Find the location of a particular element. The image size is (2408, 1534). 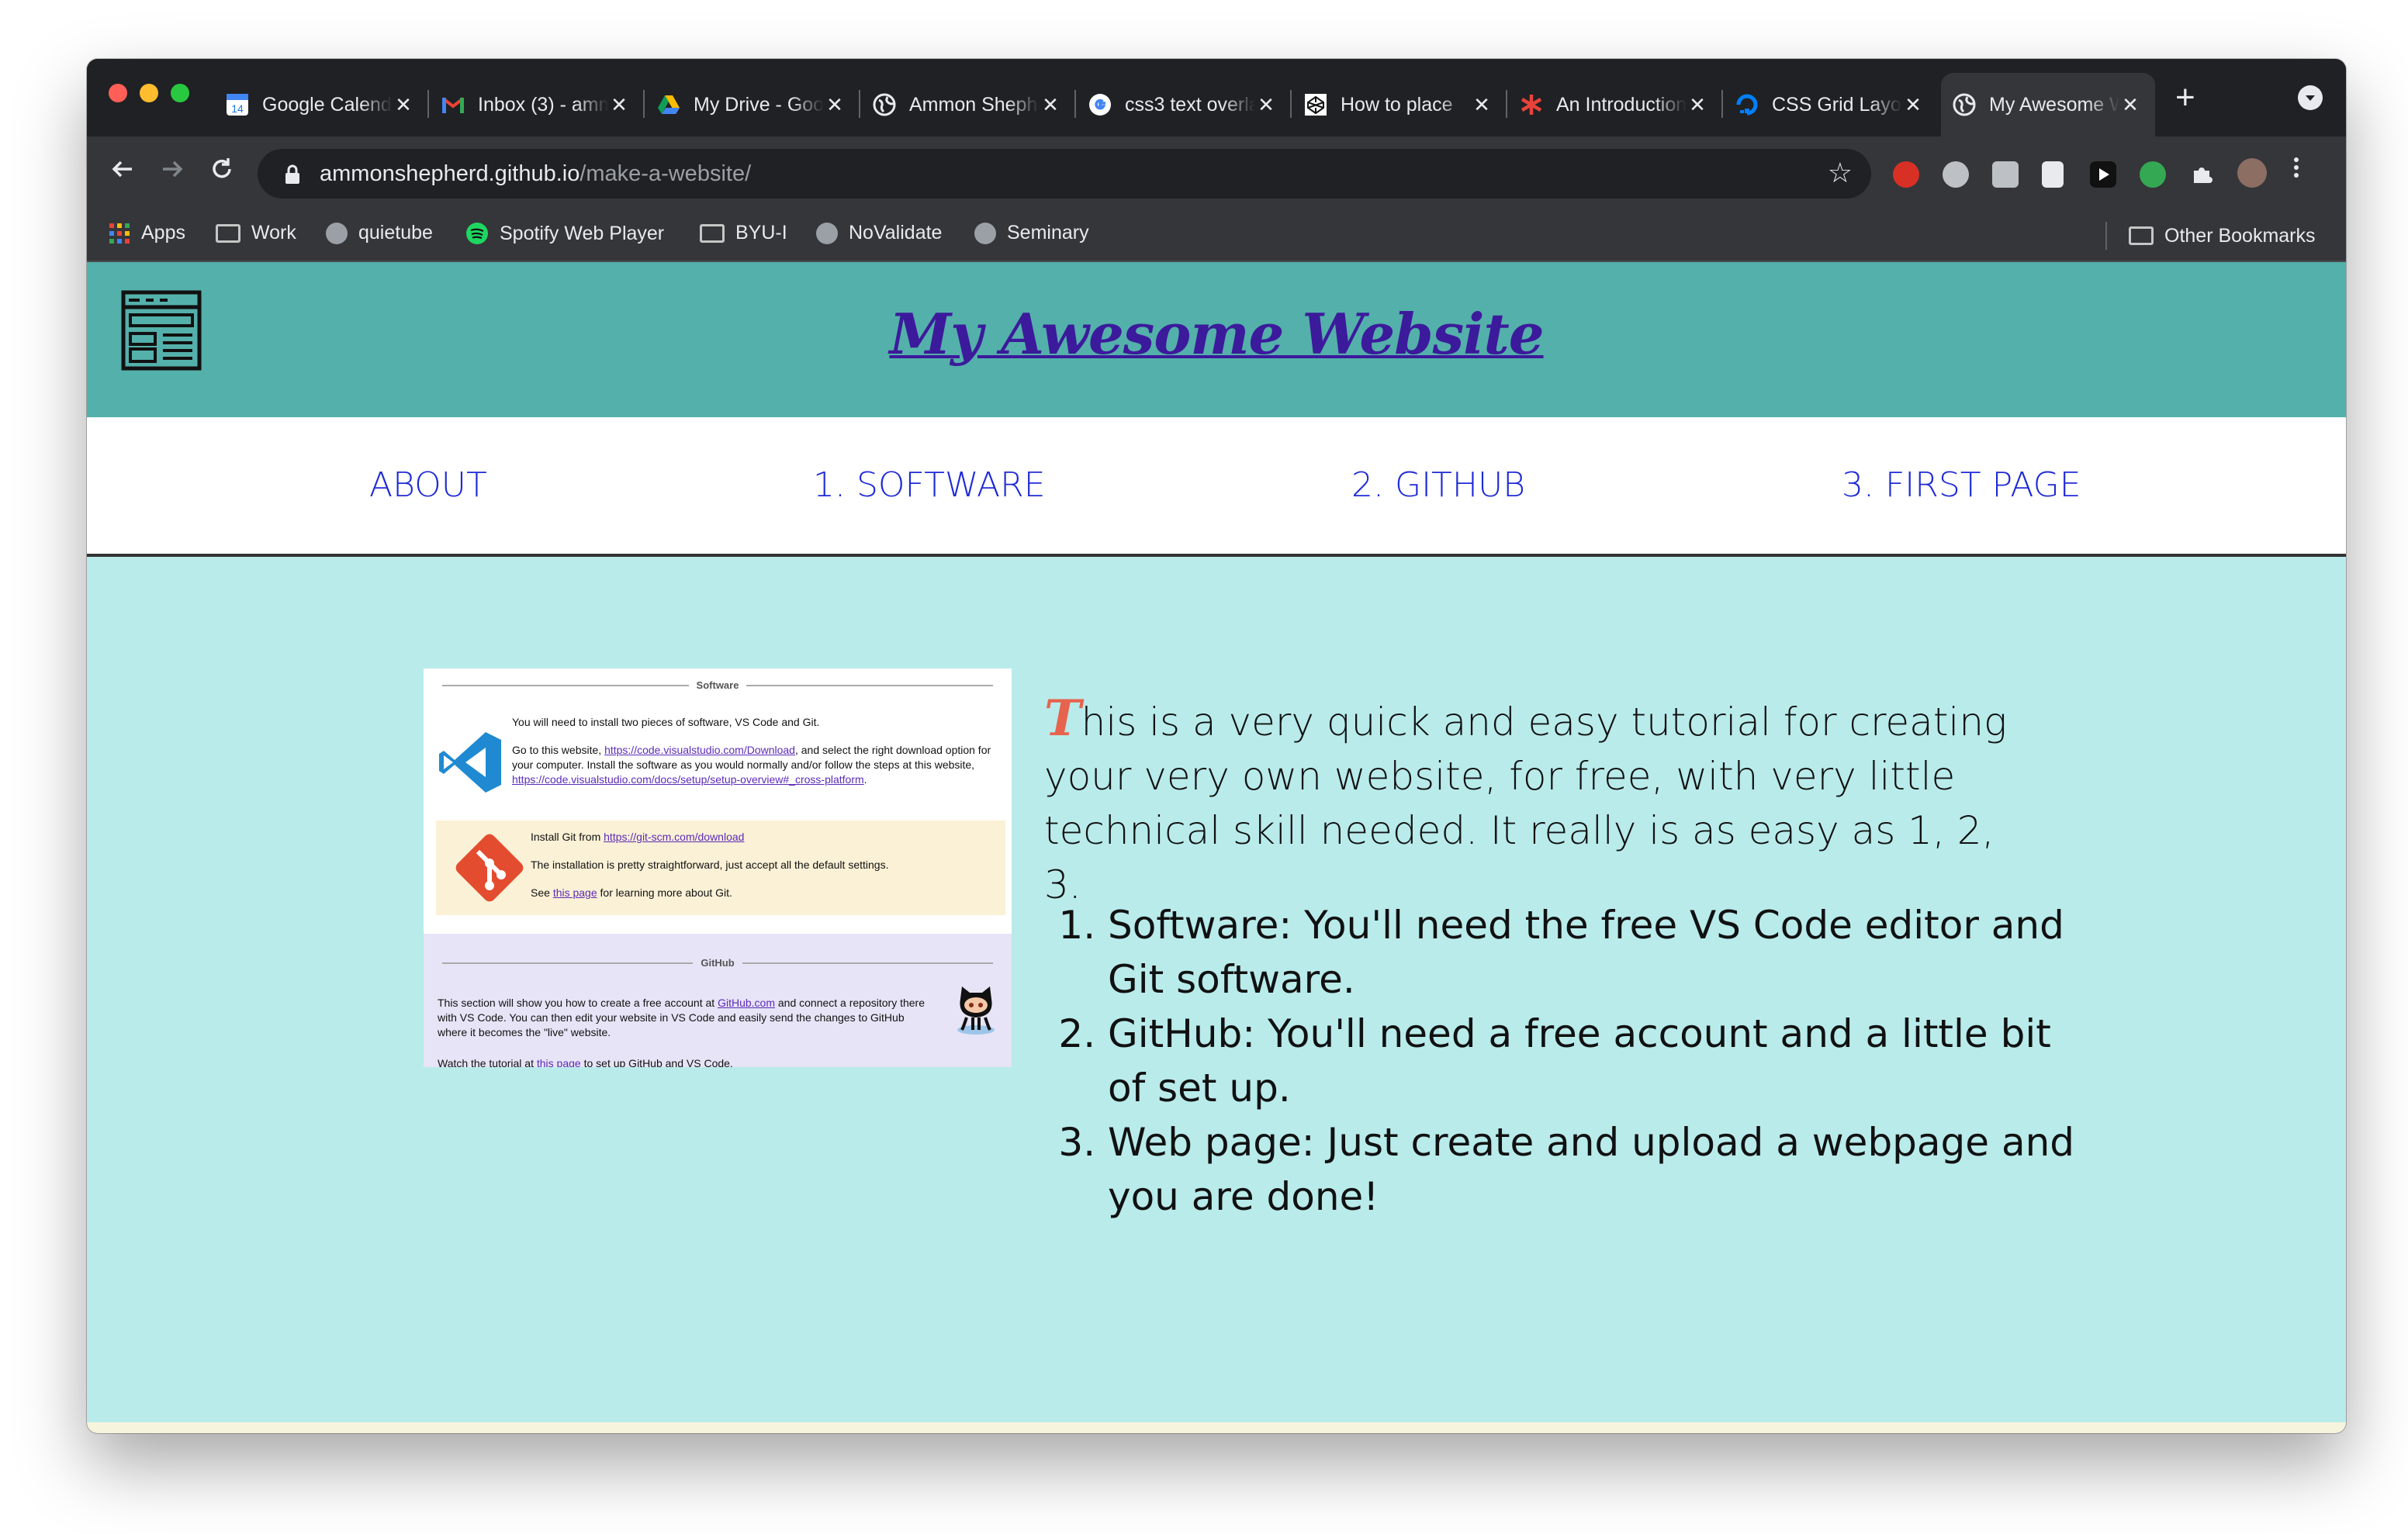

digitalocean-icon is located at coordinates (1747, 104).